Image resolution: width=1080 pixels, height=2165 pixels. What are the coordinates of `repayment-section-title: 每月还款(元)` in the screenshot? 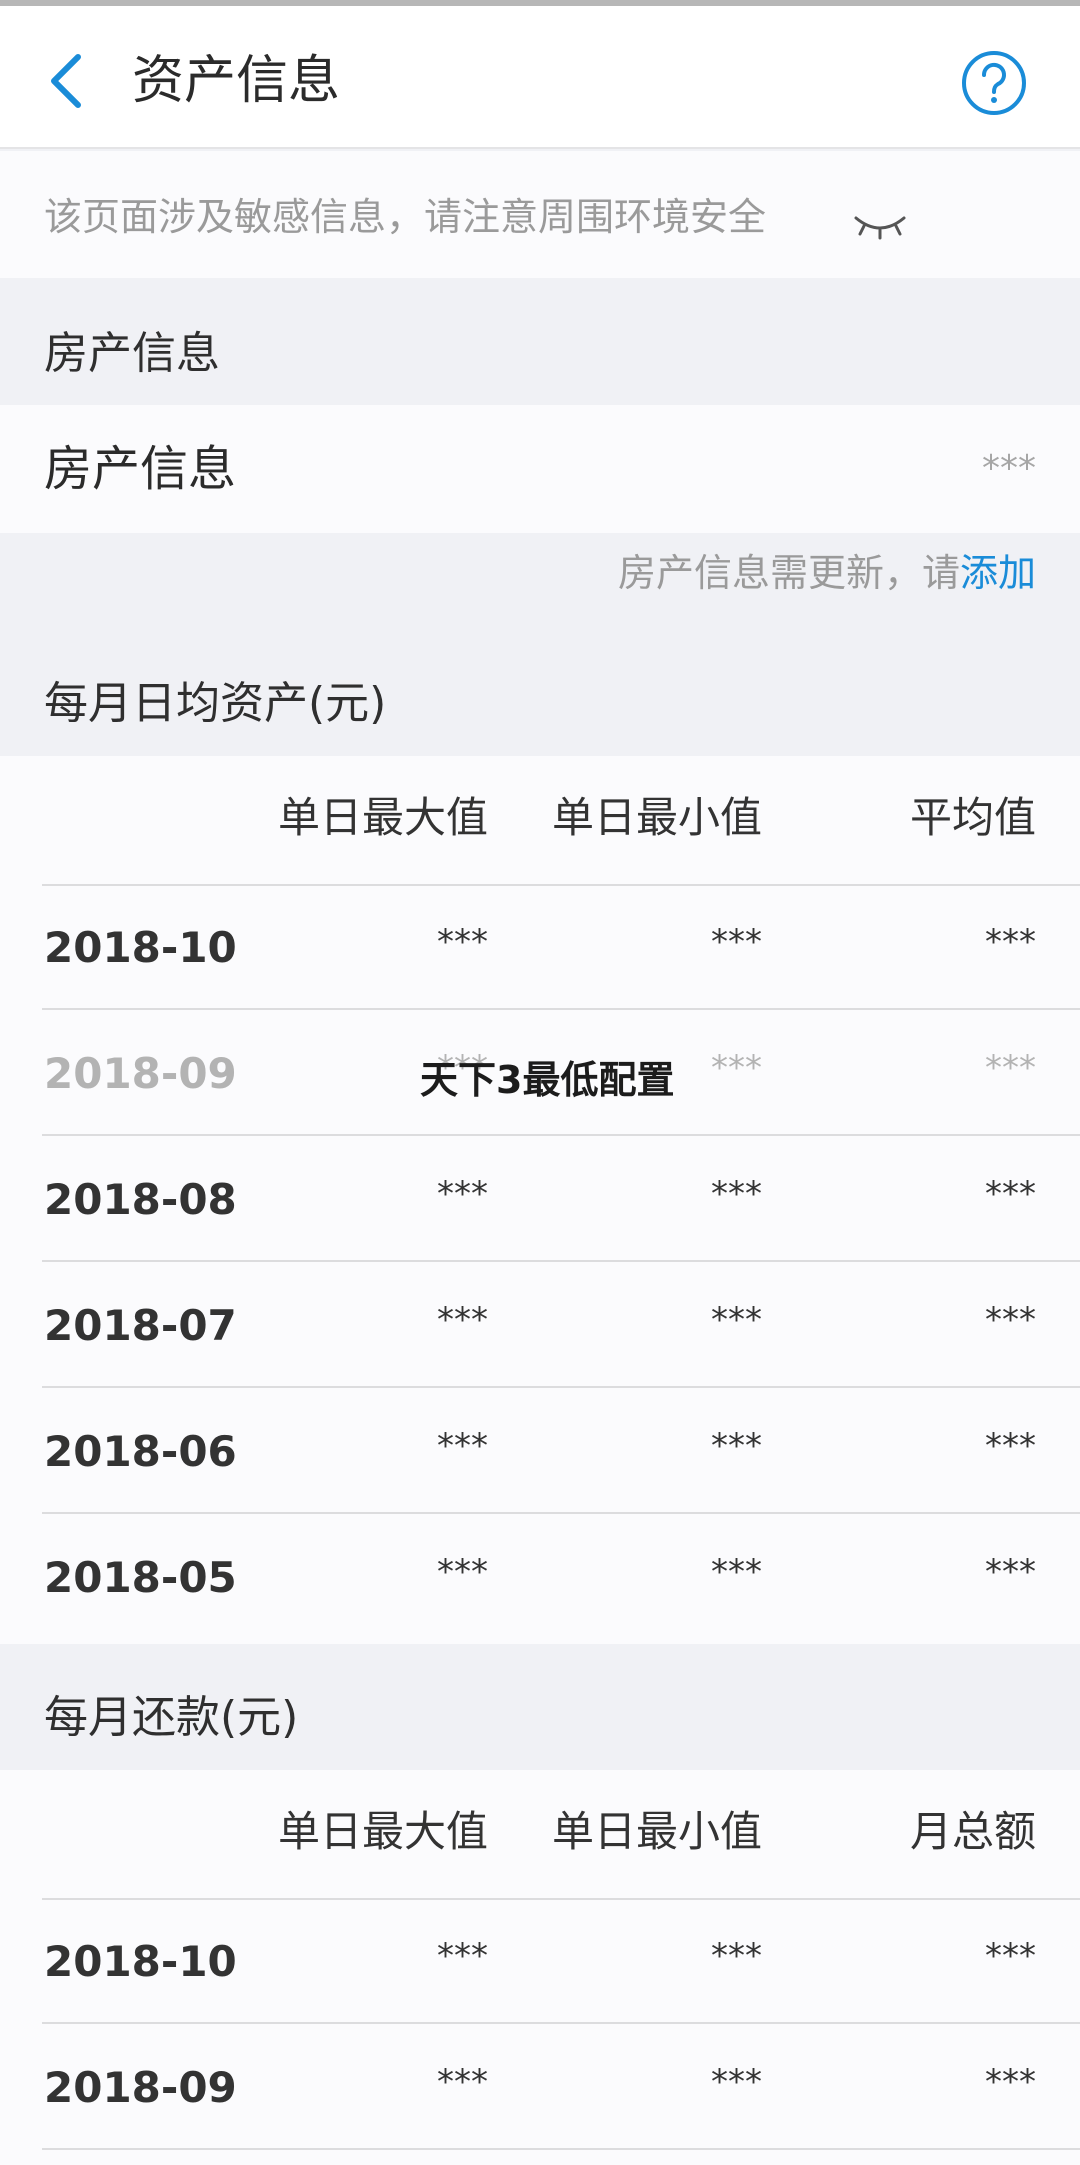 It's located at (171, 1717).